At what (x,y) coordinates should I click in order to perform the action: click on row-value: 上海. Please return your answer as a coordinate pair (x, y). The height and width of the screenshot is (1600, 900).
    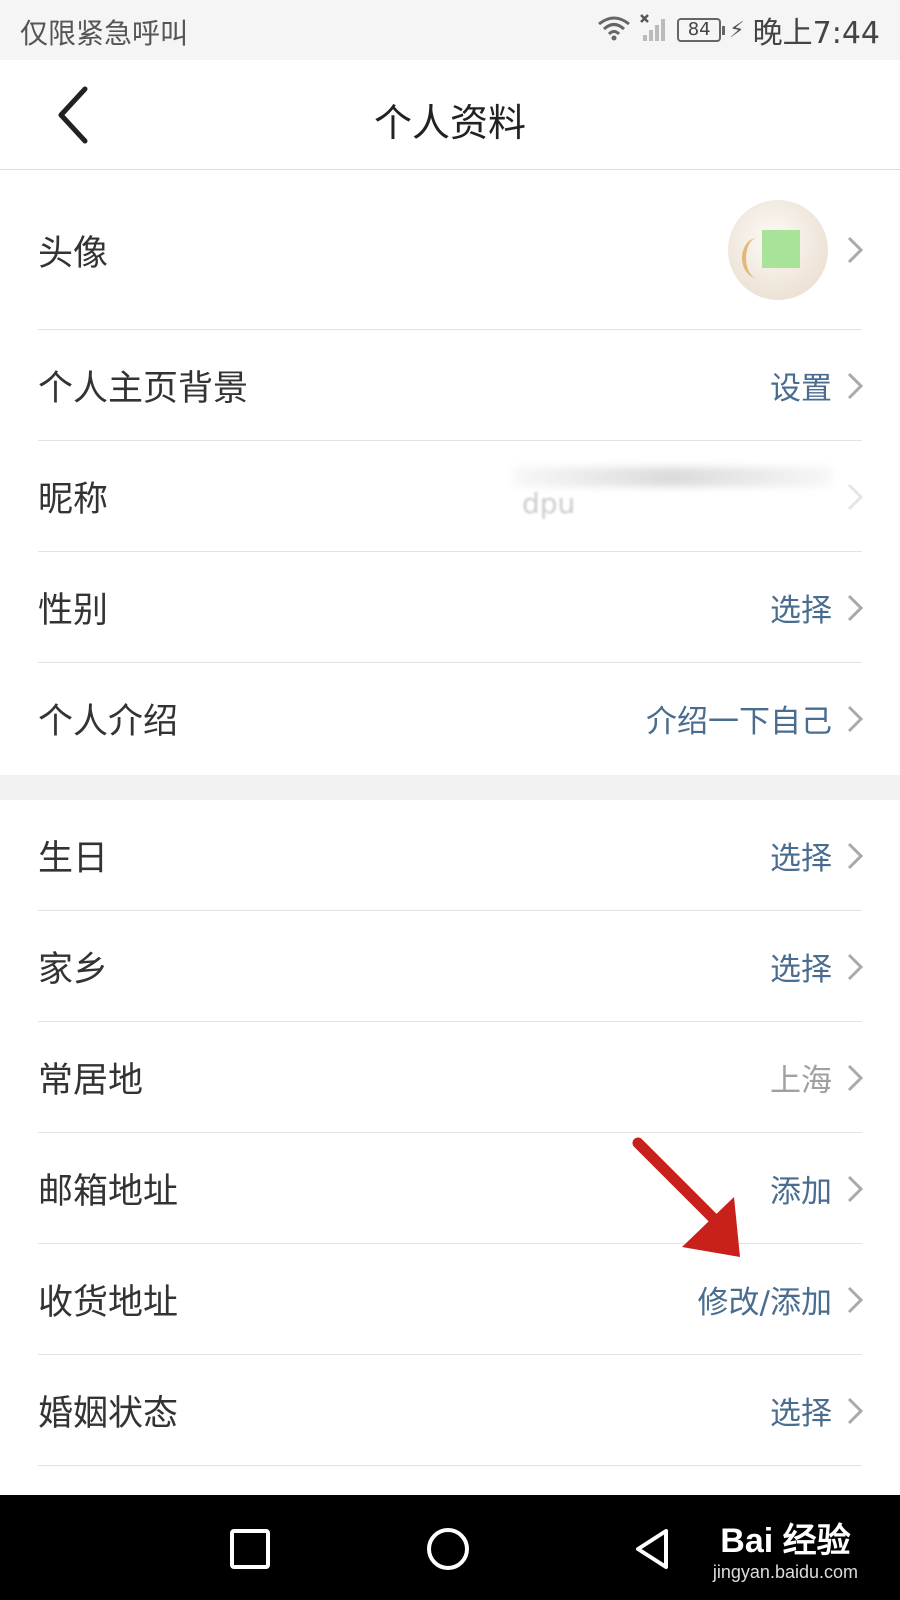
    Looking at the image, I should click on (801, 1081).